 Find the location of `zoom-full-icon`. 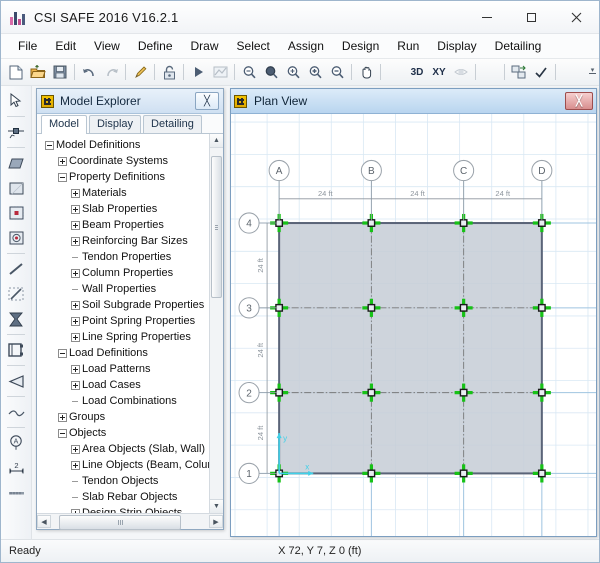

zoom-full-icon is located at coordinates (315, 72).